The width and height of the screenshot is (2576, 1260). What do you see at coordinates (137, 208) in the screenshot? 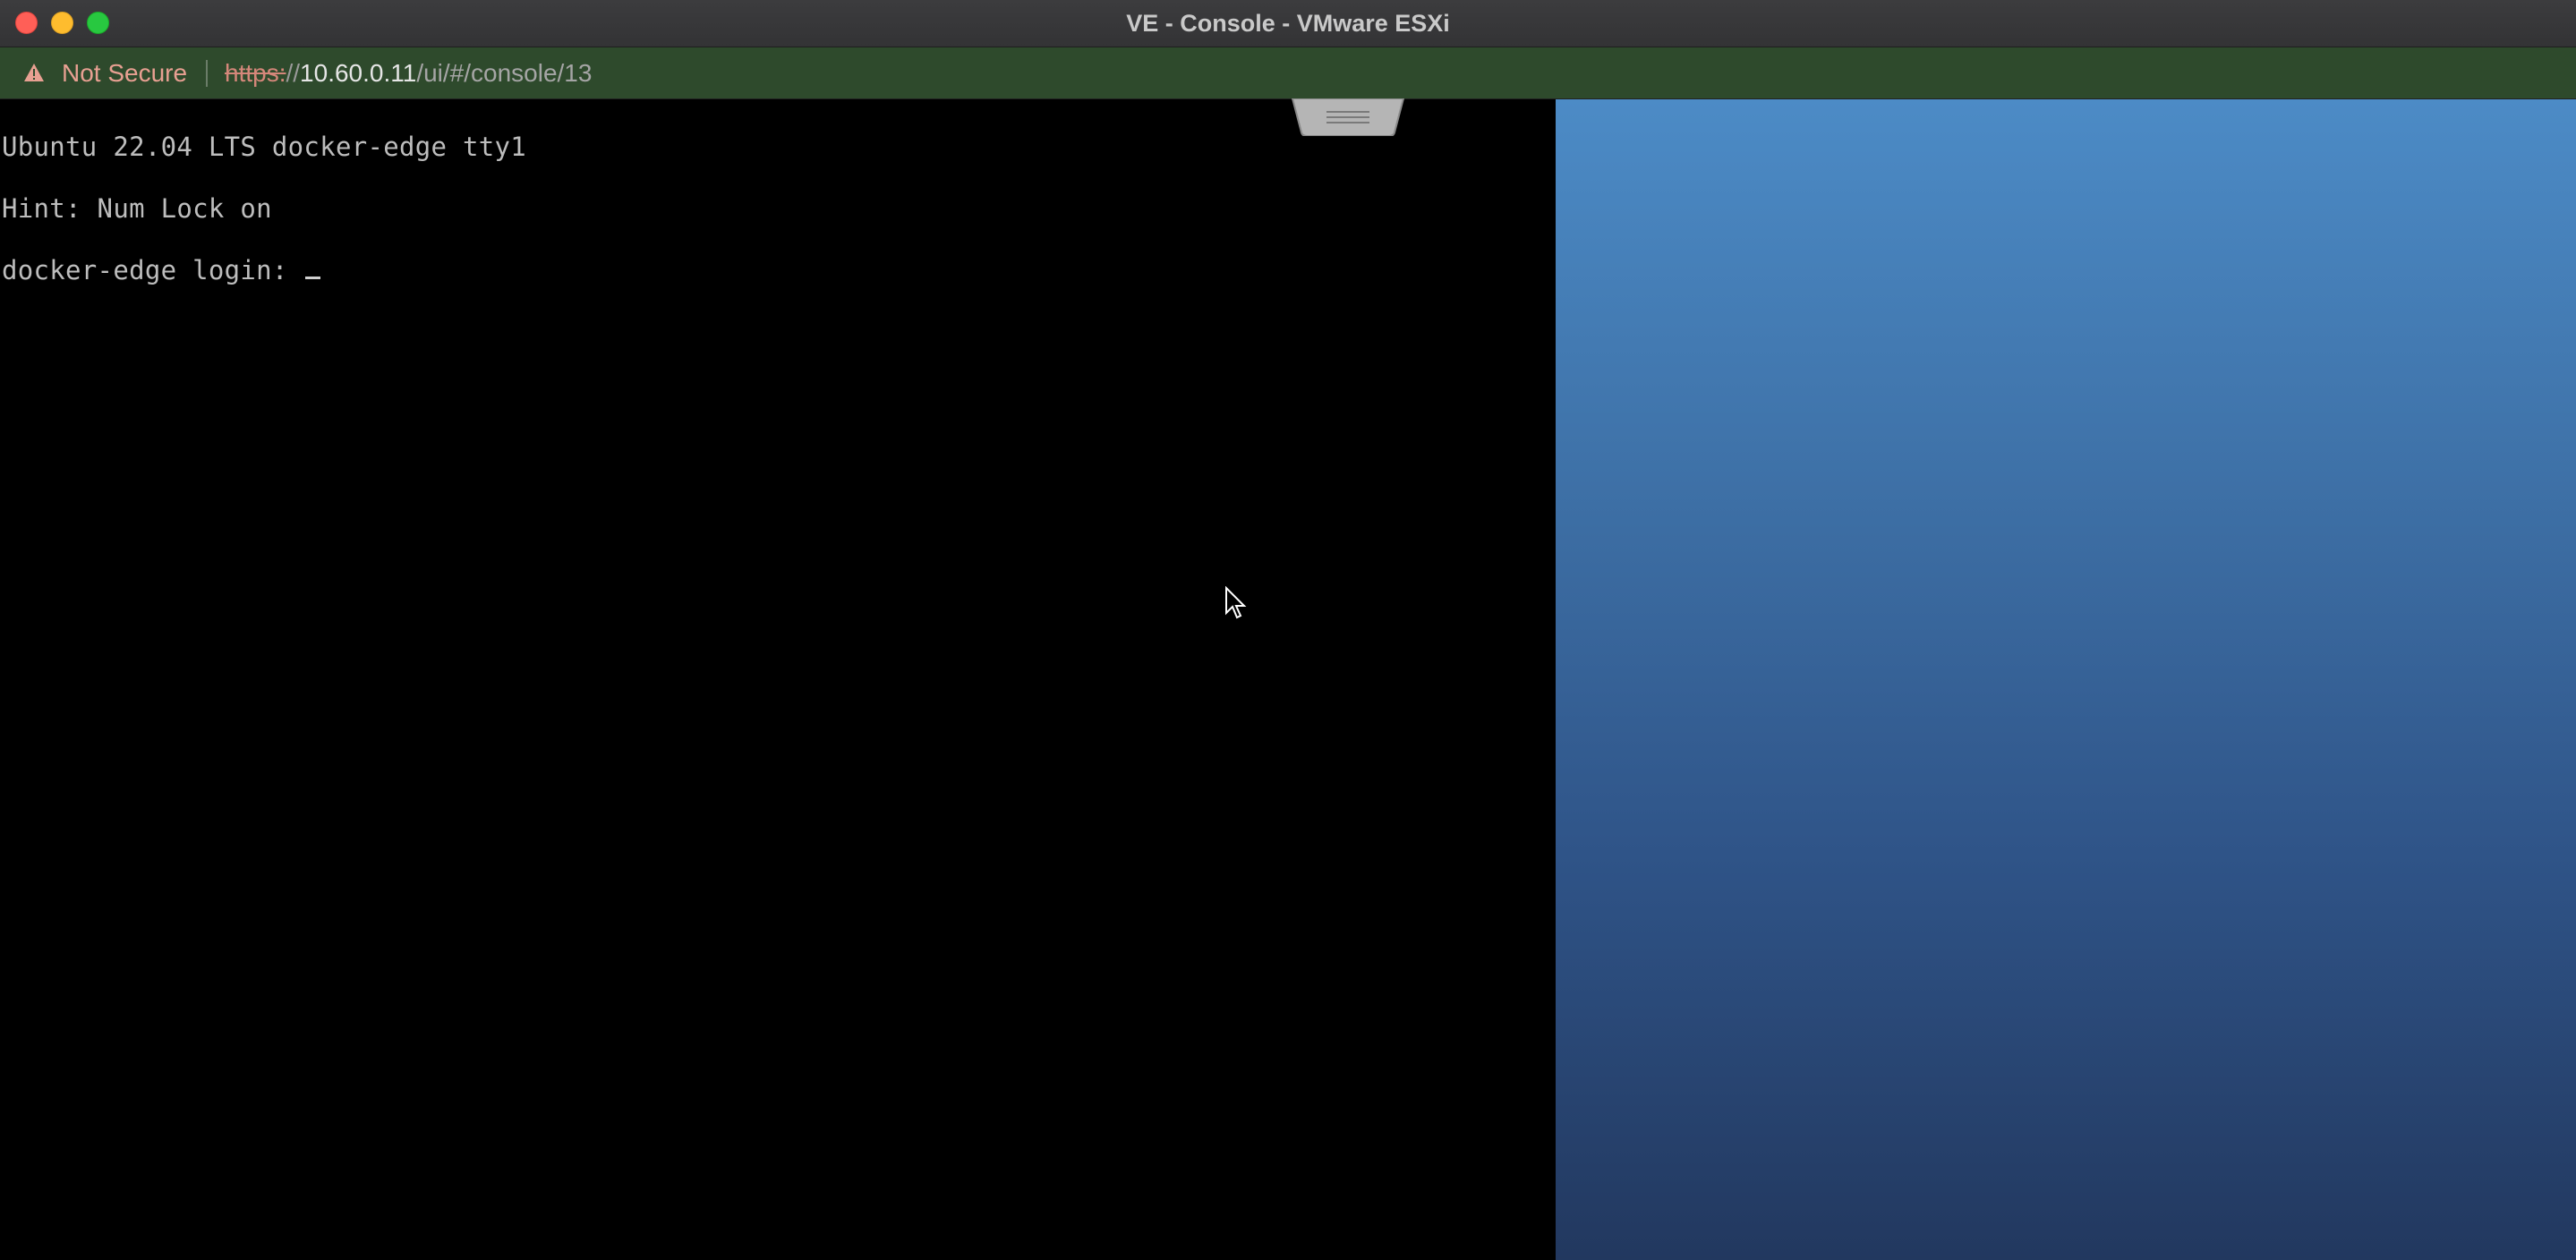
I see `console-line-hint: Hint: Num Lock on` at bounding box center [137, 208].